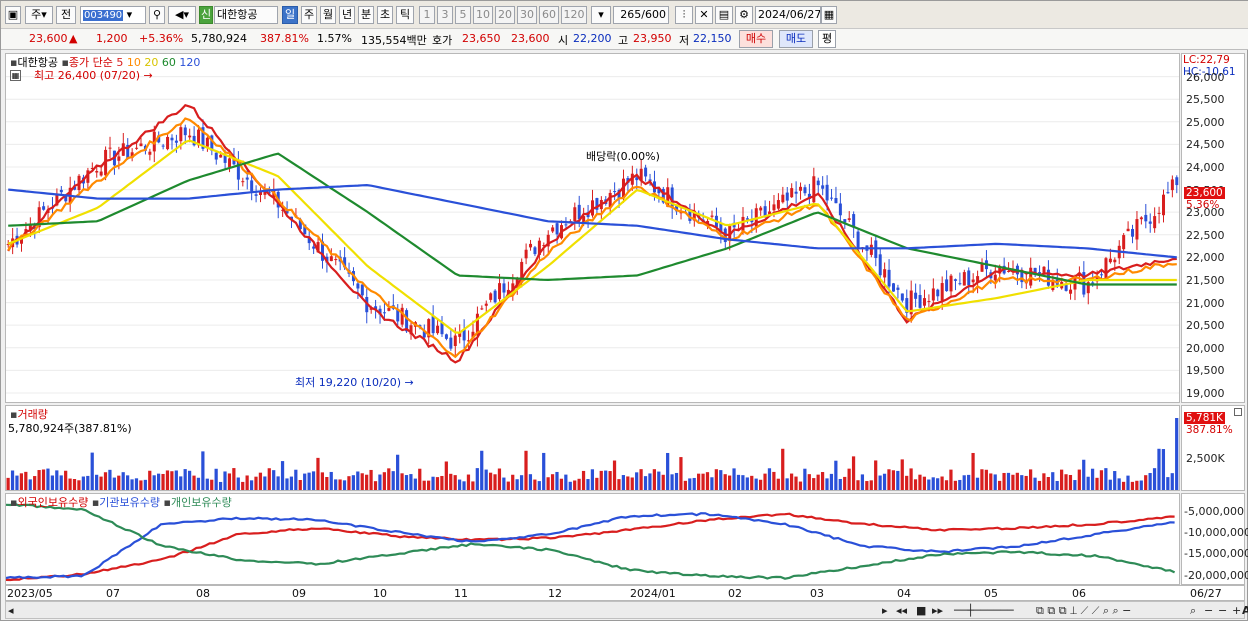 The height and width of the screenshot is (621, 1248). What do you see at coordinates (1205, 258) in the screenshot?
I see `price-ytick: 22,000` at bounding box center [1205, 258].